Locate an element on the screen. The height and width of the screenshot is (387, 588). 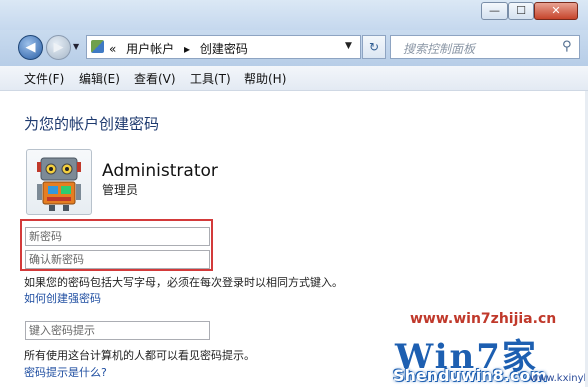
menu-bar: 文件(F) 编辑(E) 查看(V) 工具(T) 帮助(H) is located at coordinates (294, 78).